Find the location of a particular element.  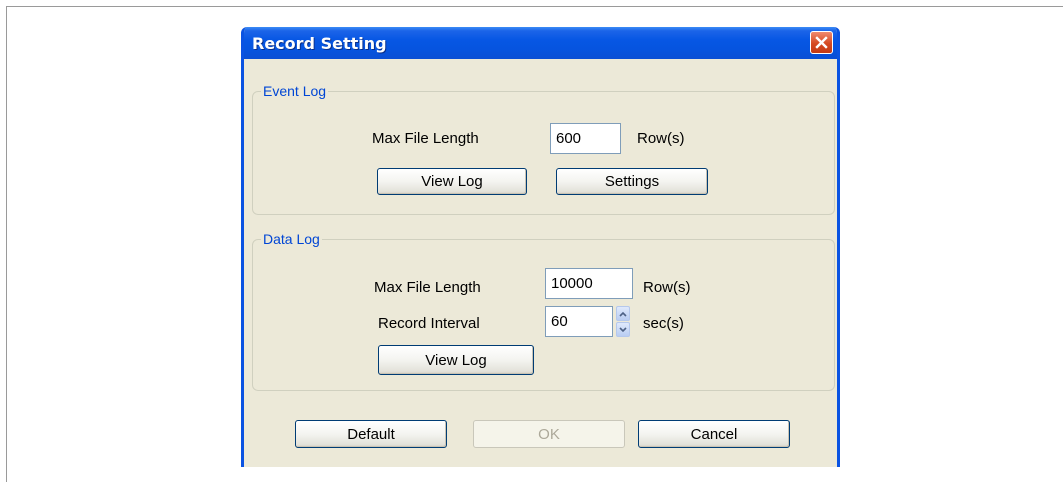

page-frame-left is located at coordinates (6, 244).